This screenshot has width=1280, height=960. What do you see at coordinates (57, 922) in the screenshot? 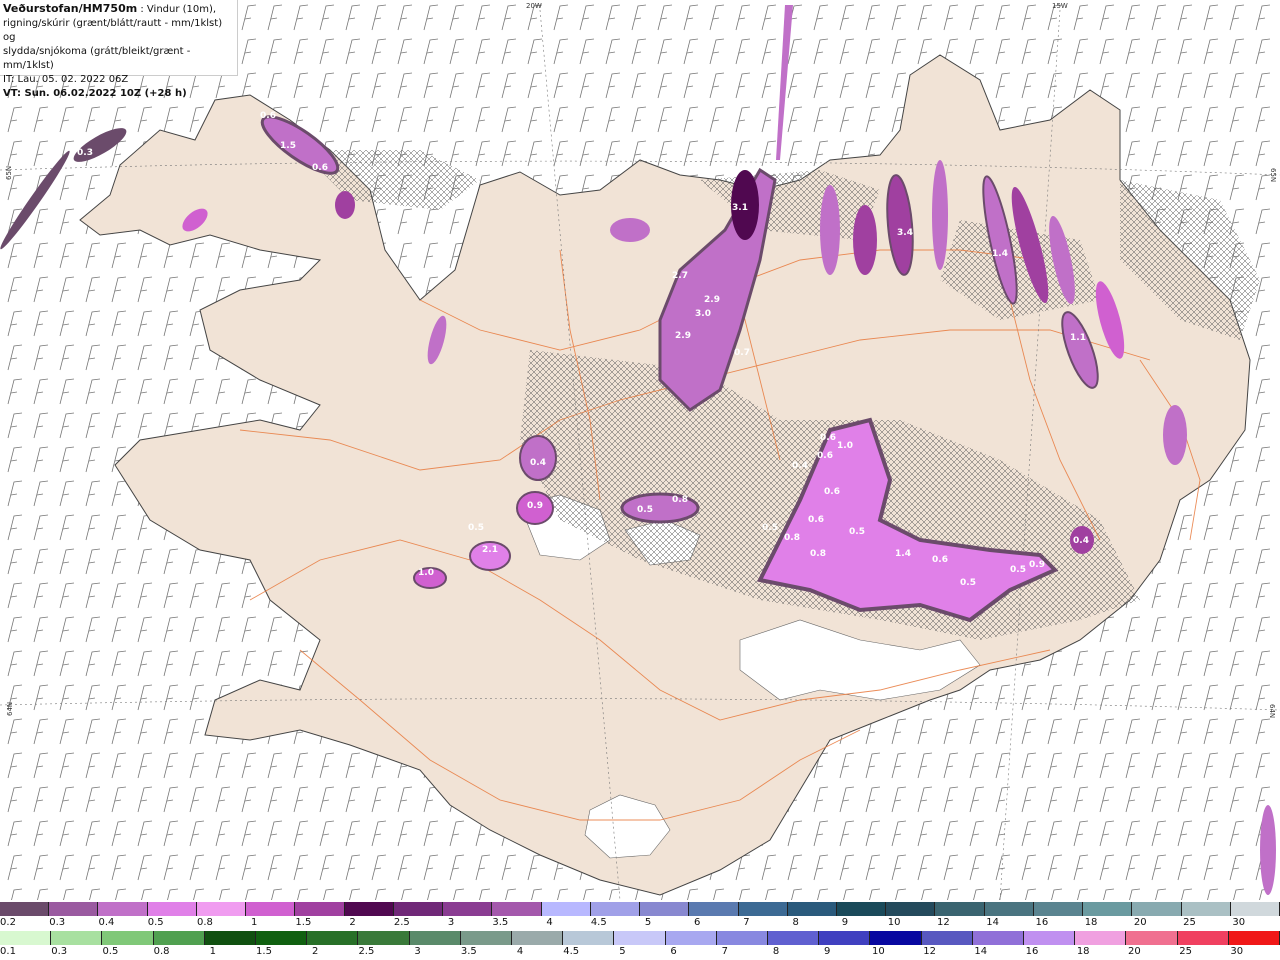
I see `snow-label: 0.3` at bounding box center [57, 922].